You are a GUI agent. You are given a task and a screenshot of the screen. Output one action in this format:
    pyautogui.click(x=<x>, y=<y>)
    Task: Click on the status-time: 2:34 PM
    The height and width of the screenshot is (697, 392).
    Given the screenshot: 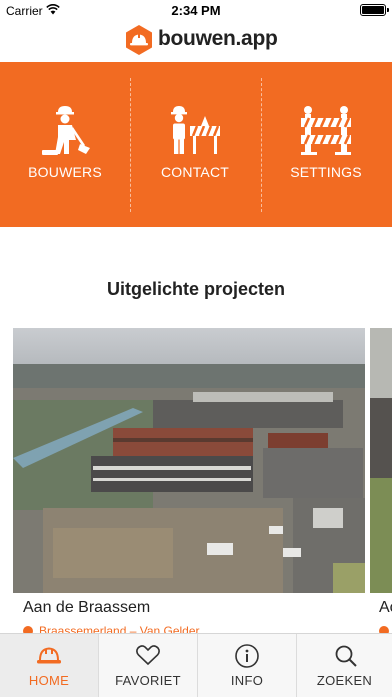 What is the action you would take?
    pyautogui.click(x=196, y=10)
    